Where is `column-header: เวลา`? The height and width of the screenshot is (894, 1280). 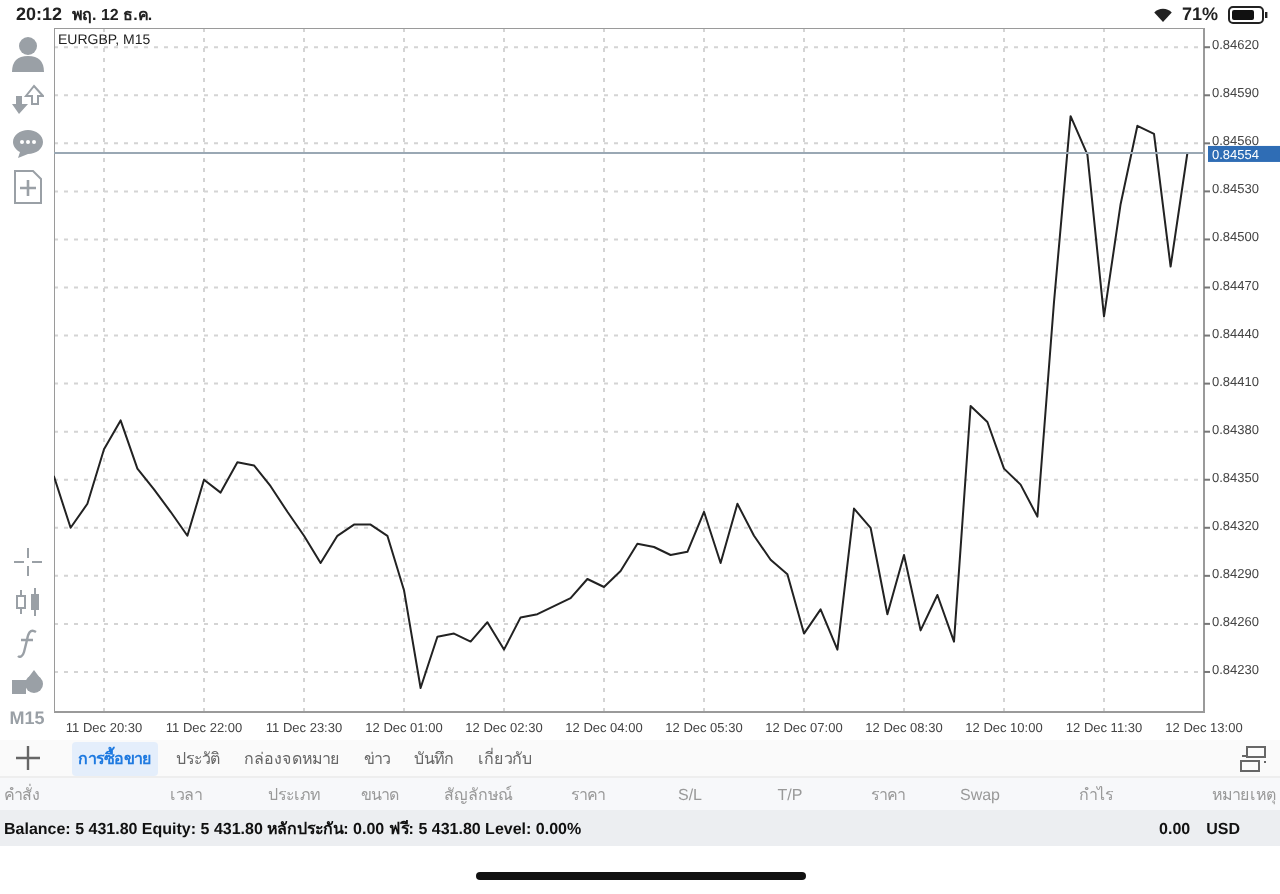
column-header: เวลา is located at coordinates (186, 795).